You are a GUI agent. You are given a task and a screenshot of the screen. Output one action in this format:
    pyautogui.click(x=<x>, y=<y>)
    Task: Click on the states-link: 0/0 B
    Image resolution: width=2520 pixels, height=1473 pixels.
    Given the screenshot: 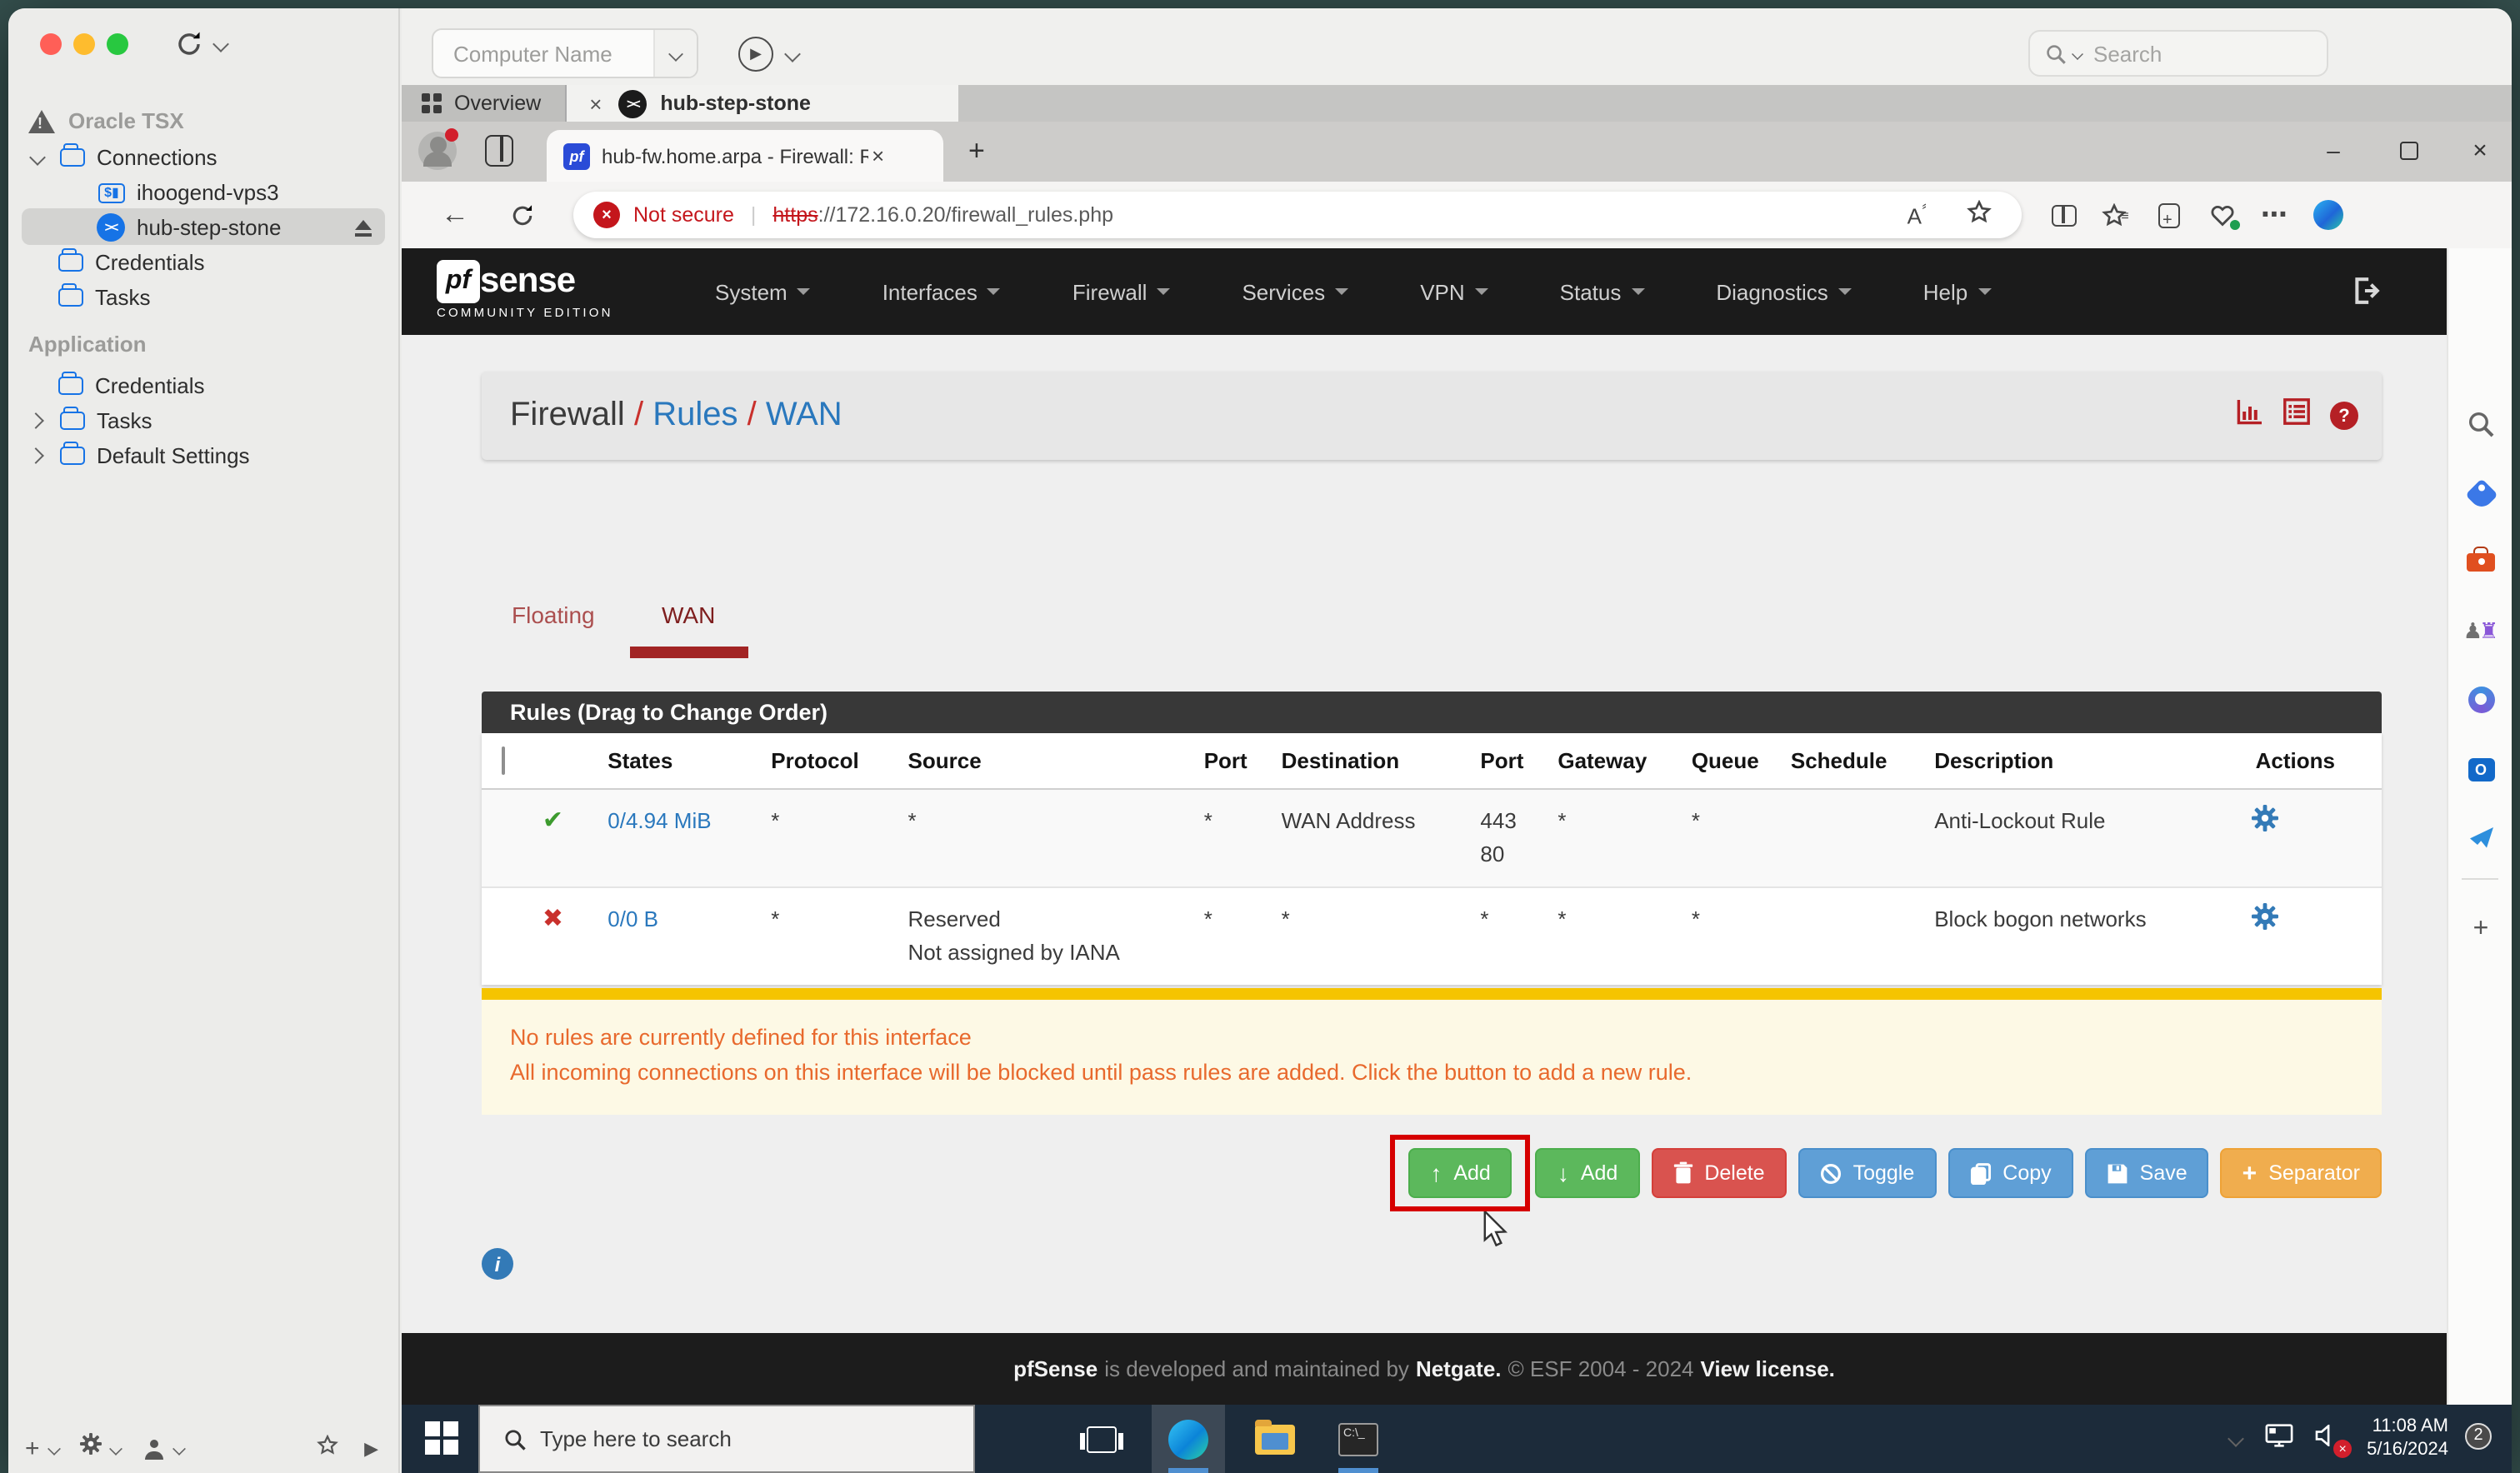 What is the action you would take?
    pyautogui.click(x=633, y=919)
    